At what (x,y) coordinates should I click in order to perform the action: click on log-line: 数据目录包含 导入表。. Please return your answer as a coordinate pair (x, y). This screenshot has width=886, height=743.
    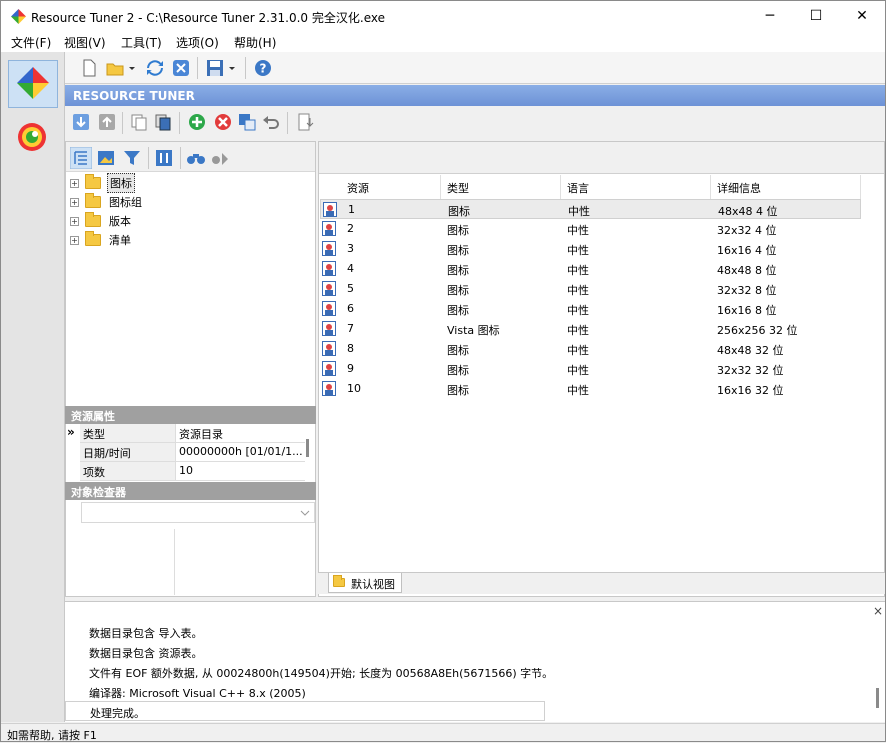
    Looking at the image, I should click on (146, 633).